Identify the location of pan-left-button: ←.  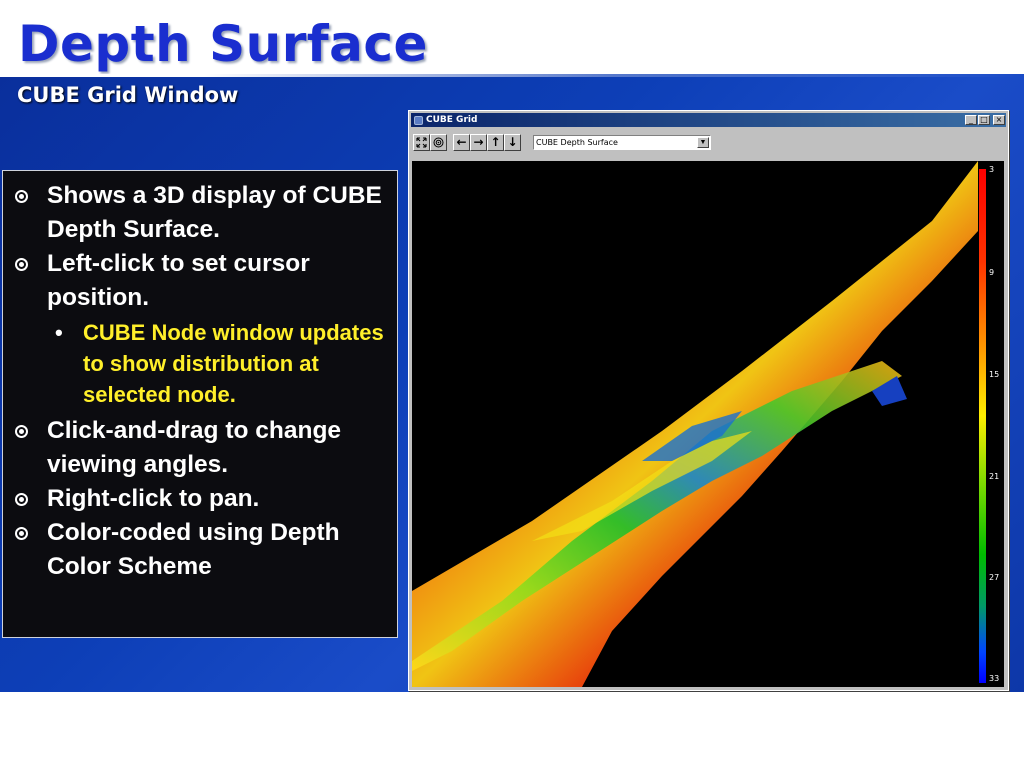
(461, 142).